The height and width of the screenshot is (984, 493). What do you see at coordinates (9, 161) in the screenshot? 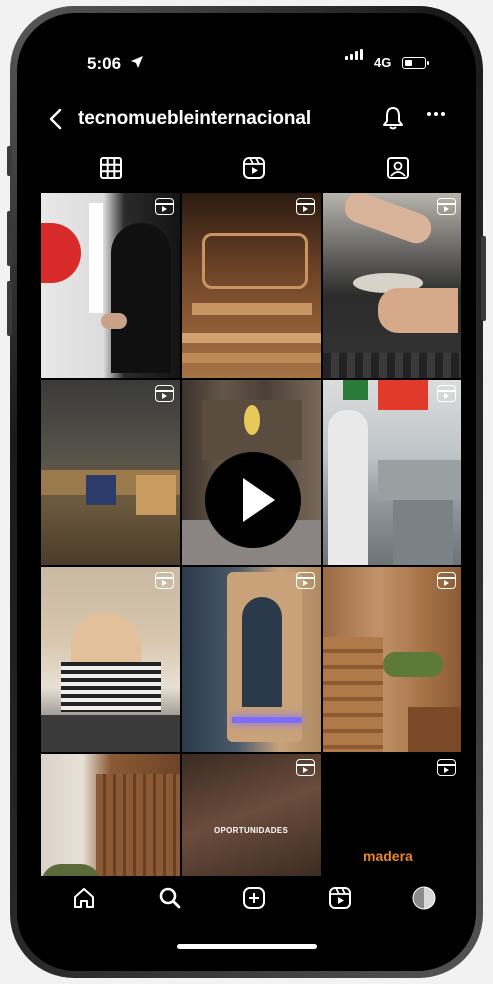
I see `mute-switch` at bounding box center [9, 161].